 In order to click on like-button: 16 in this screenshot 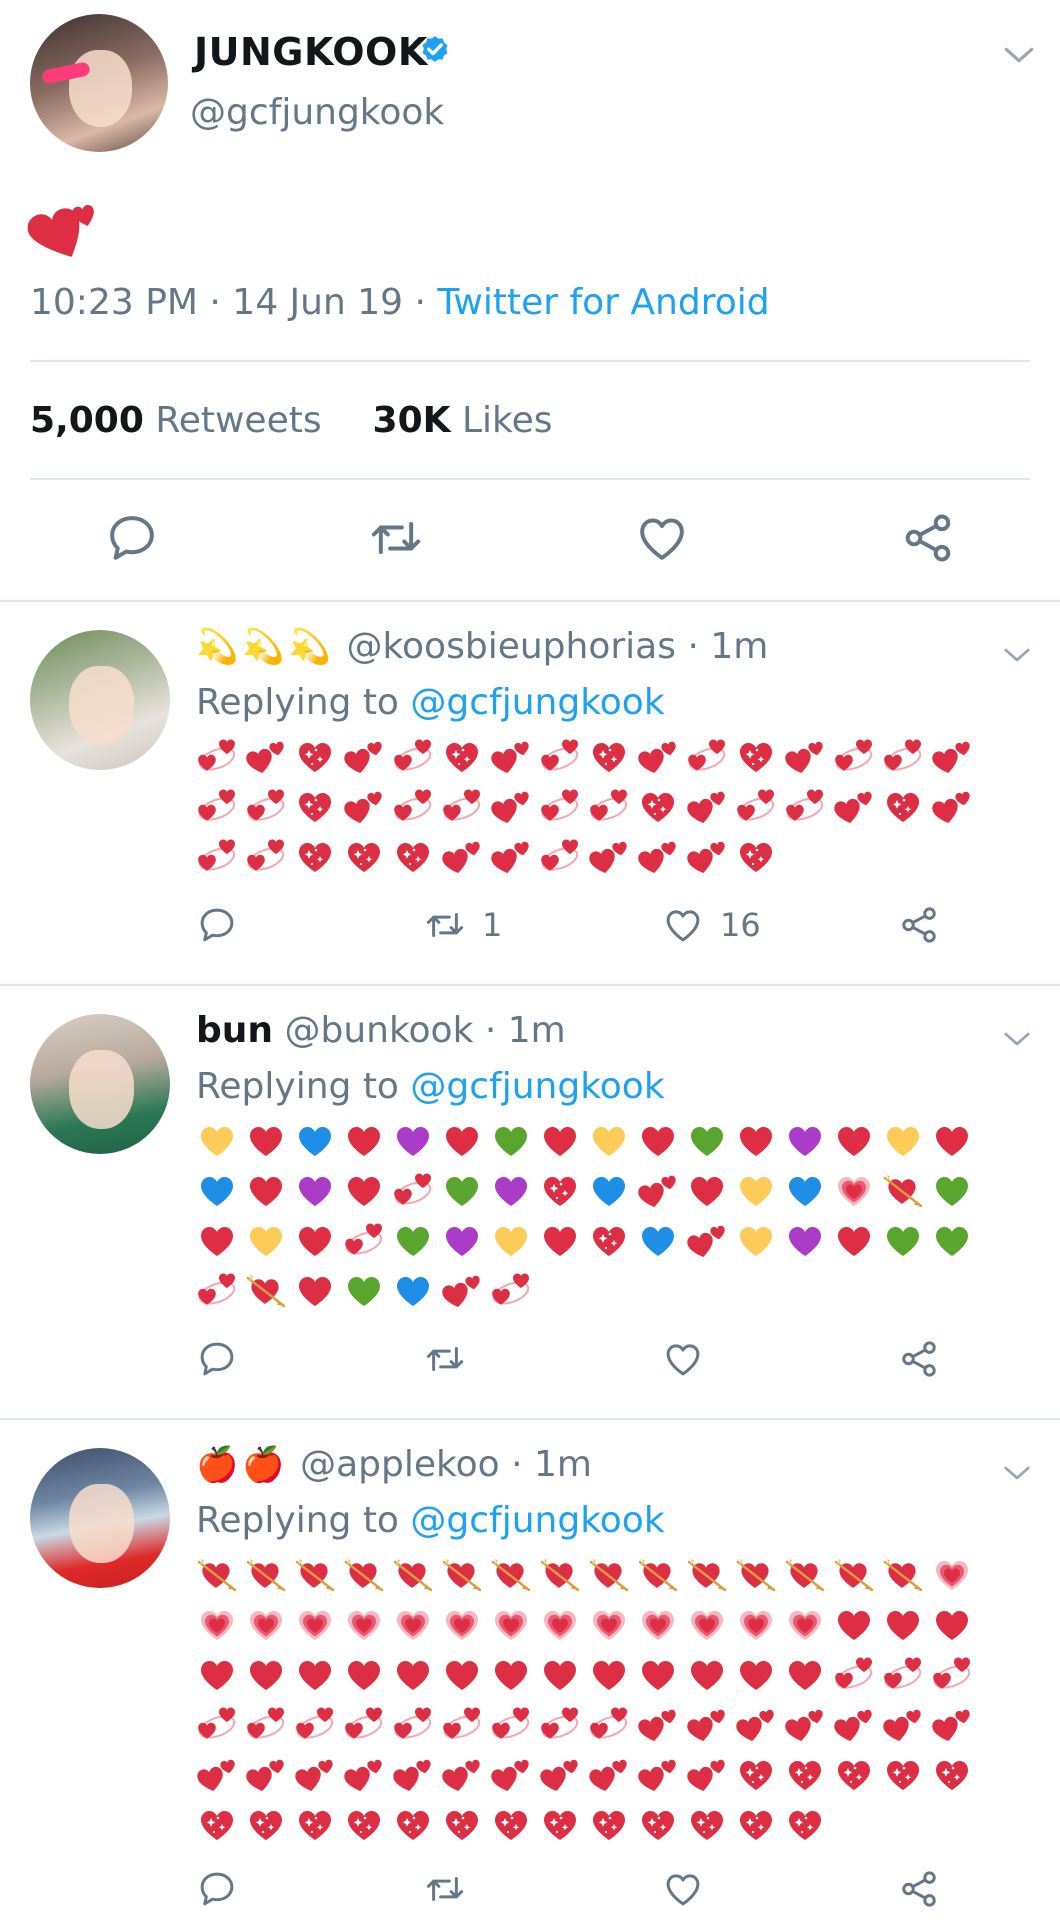, I will do `click(711, 925)`.